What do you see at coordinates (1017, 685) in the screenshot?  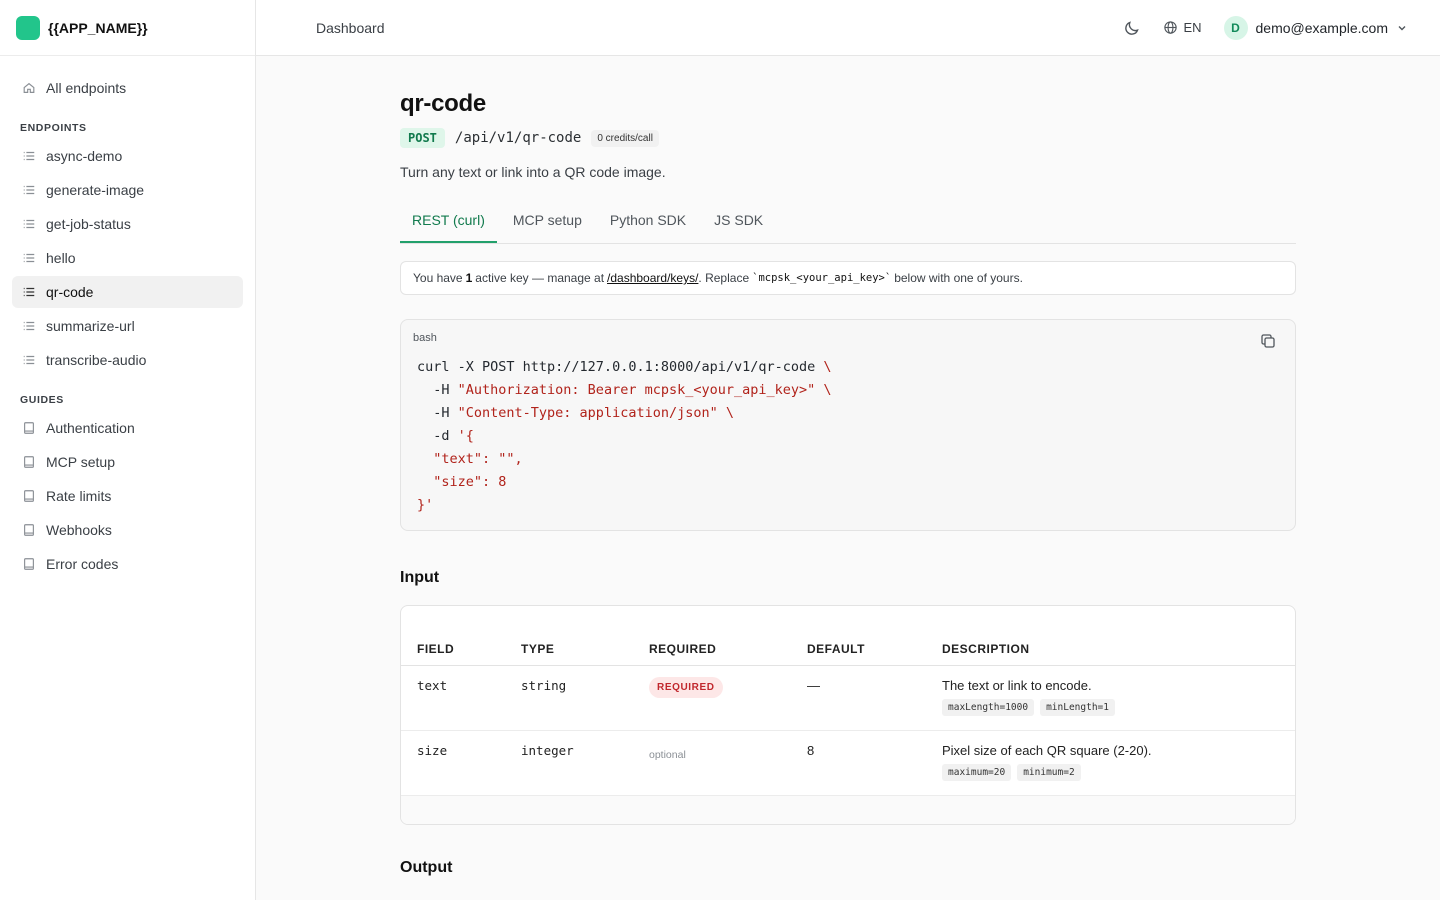 I see `field-description: The text or link to encode.` at bounding box center [1017, 685].